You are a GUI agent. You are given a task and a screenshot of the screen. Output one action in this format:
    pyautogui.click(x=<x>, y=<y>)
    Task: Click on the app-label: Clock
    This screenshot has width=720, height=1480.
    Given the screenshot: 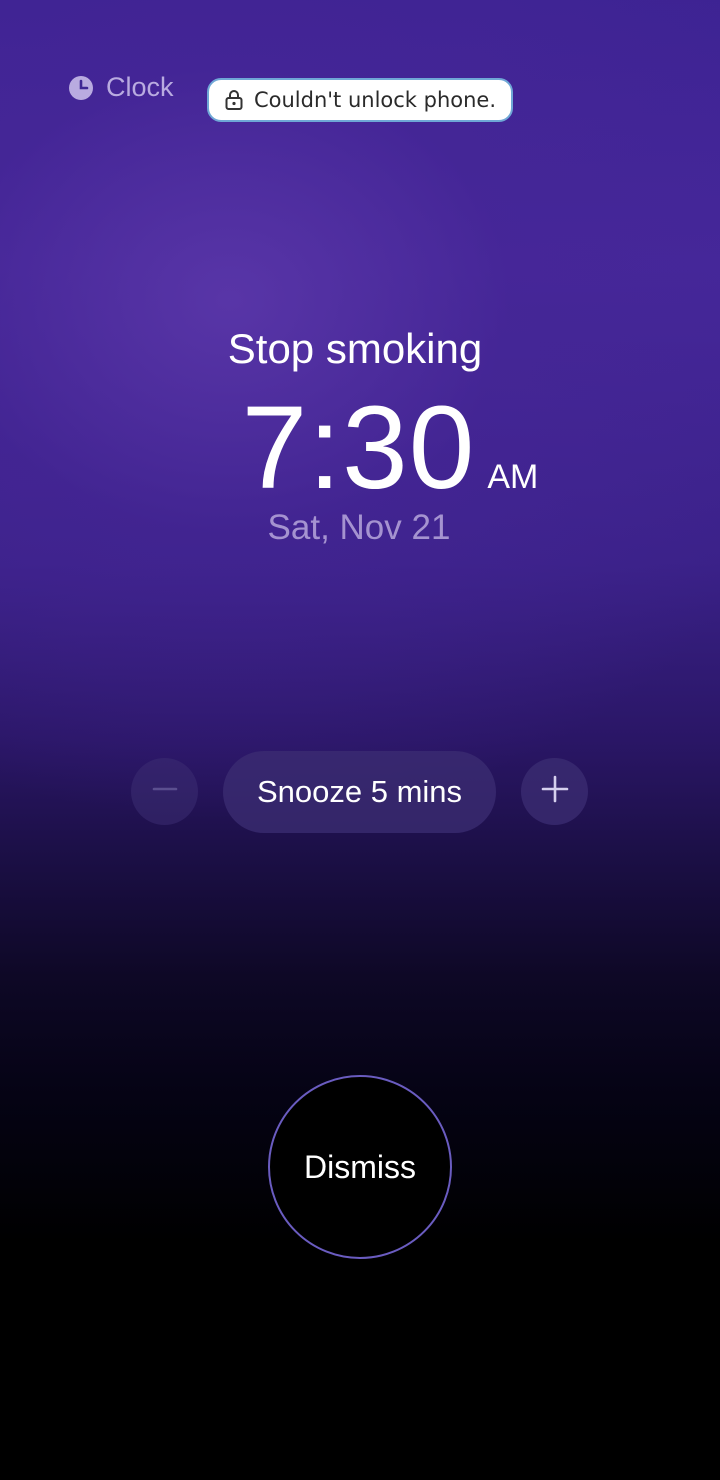 What is the action you would take?
    pyautogui.click(x=121, y=87)
    